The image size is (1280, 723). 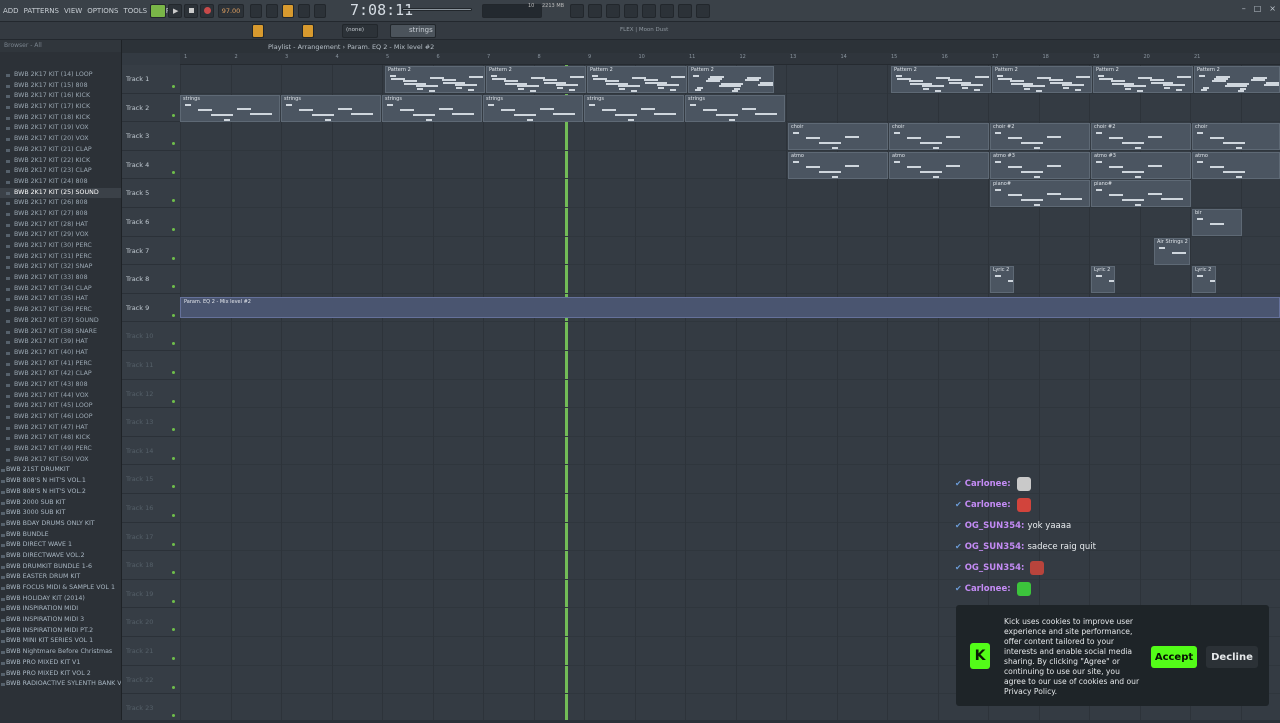 I want to click on browser-file: BWB 2K17 KIT (38) SNARE, so click(x=60, y=332).